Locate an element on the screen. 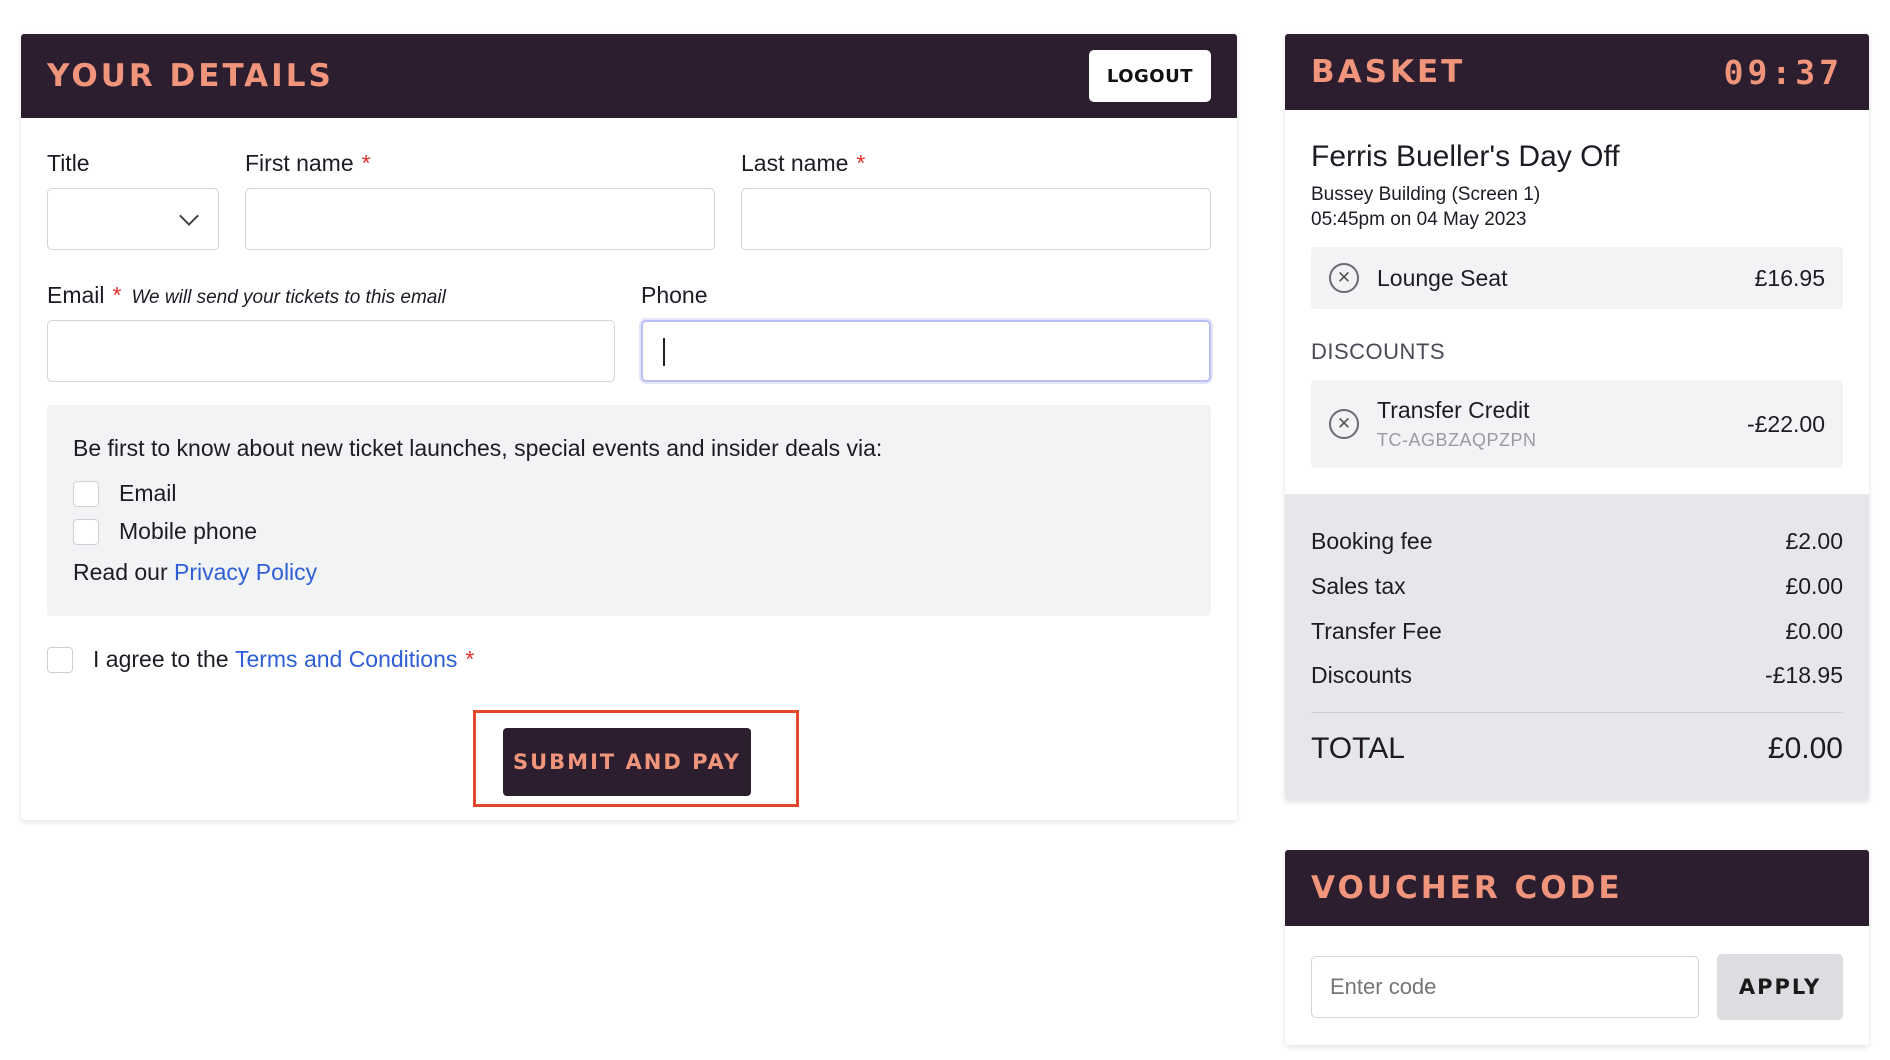 This screenshot has width=1890, height=1060. phone-label: Phone is located at coordinates (674, 295).